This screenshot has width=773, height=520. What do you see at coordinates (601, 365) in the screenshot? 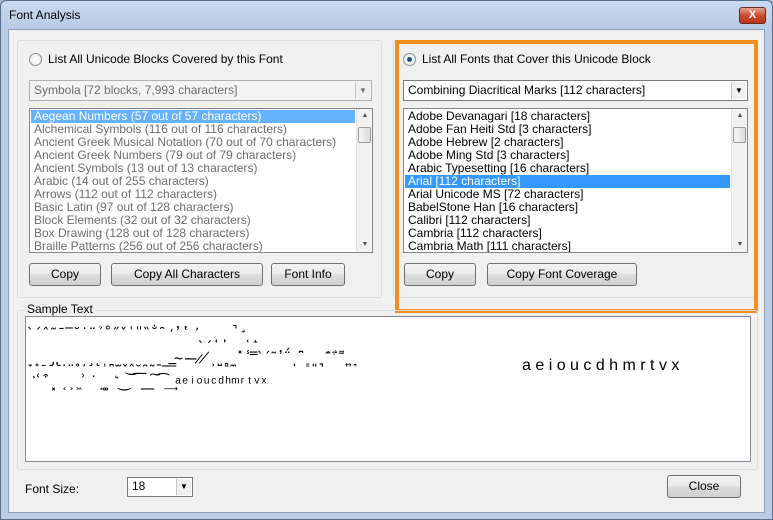
I see `sample-line-4: a e i o u c d h m r t v x` at bounding box center [601, 365].